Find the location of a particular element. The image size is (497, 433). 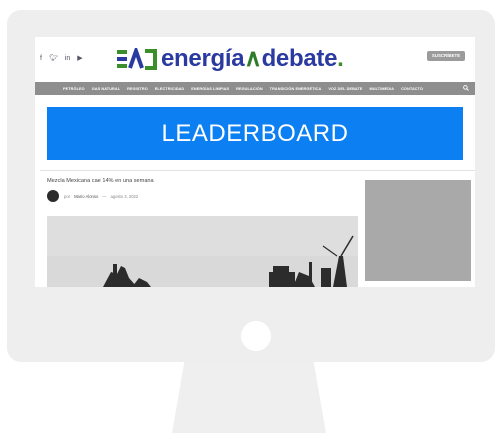

logo-word-debate: debate is located at coordinates (299, 58).